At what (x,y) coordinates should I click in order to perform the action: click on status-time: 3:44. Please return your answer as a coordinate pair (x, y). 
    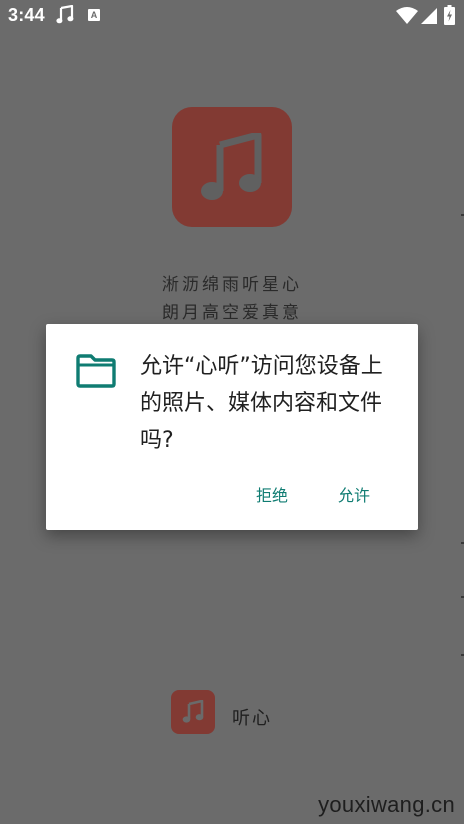
    Looking at the image, I should click on (26, 15).